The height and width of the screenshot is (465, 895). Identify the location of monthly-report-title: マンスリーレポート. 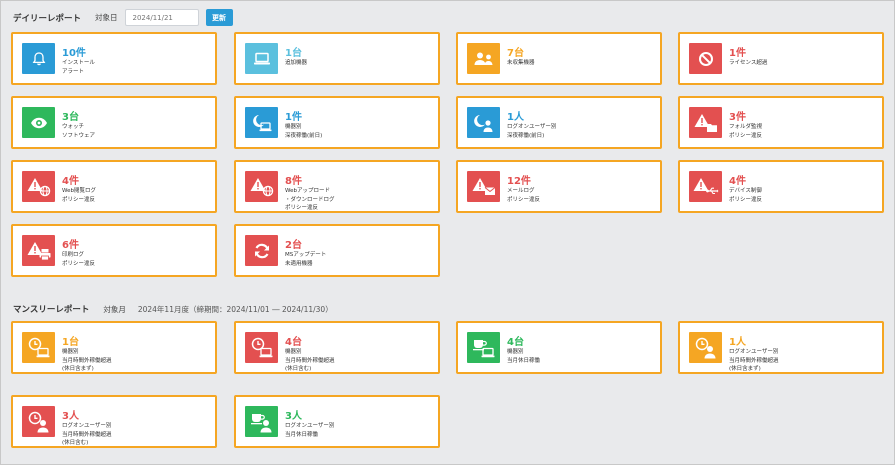
(51, 310).